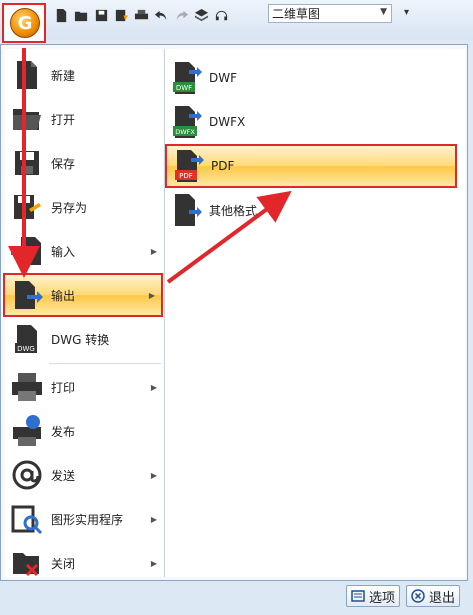 The width and height of the screenshot is (473, 615). I want to click on application-button: G, so click(24, 23).